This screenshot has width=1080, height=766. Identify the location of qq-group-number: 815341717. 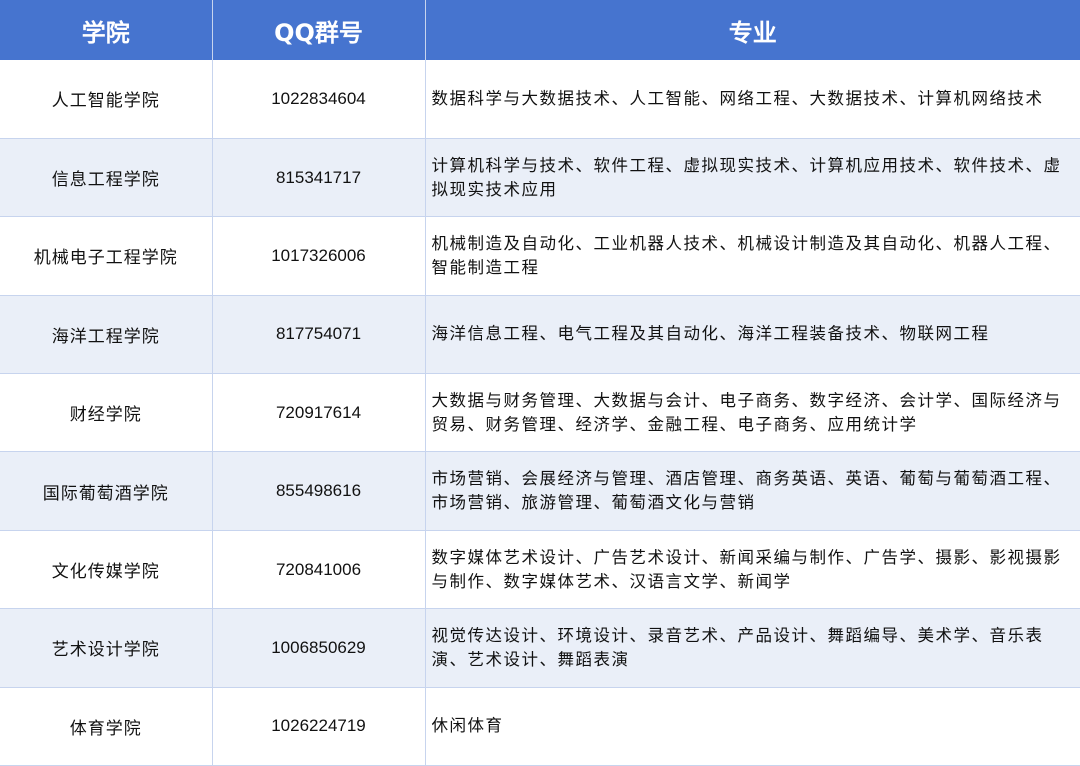
(319, 178).